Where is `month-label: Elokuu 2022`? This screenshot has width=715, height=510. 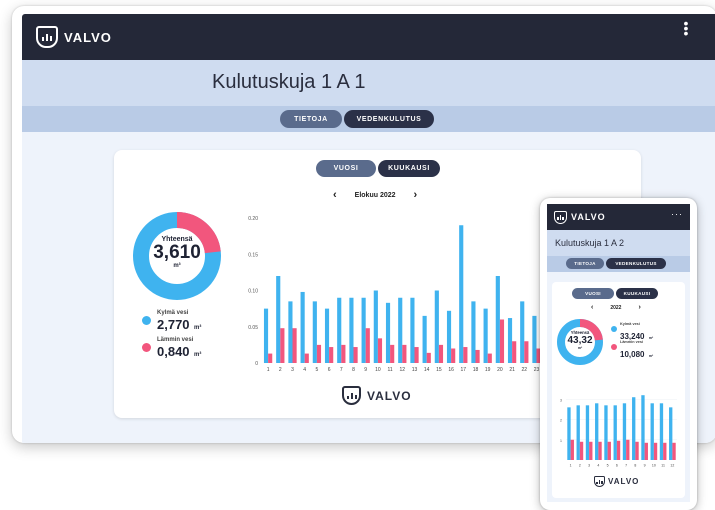 month-label: Elokuu 2022 is located at coordinates (375, 195).